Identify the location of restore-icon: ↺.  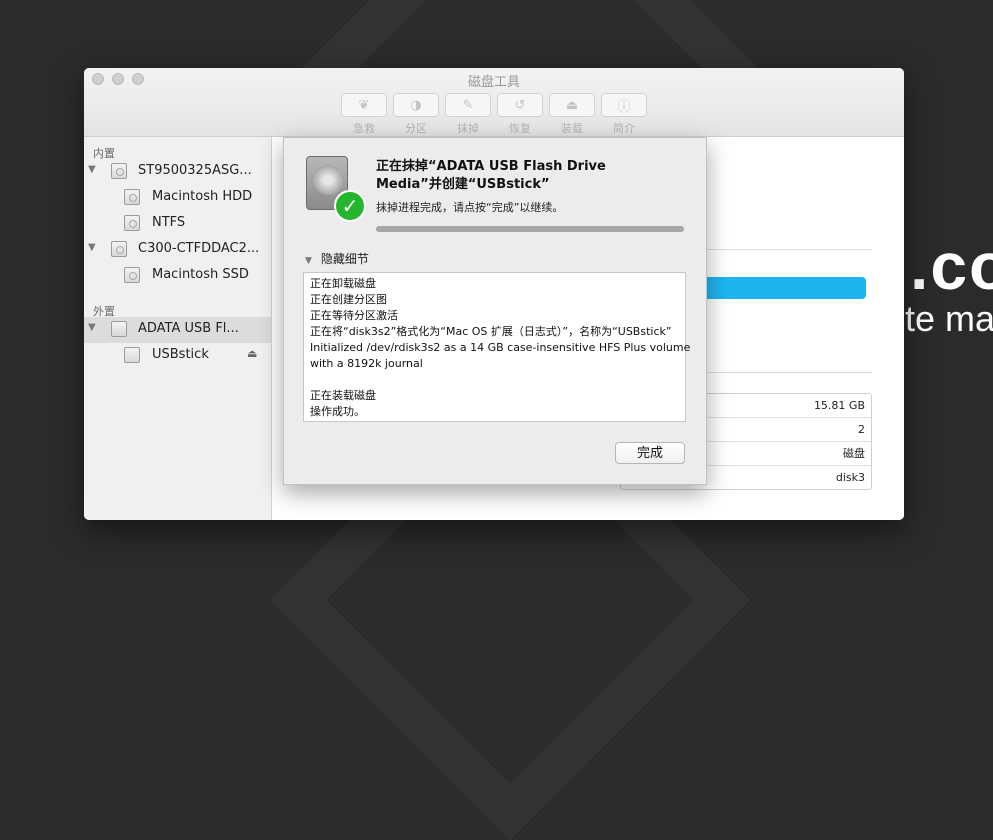
(520, 105).